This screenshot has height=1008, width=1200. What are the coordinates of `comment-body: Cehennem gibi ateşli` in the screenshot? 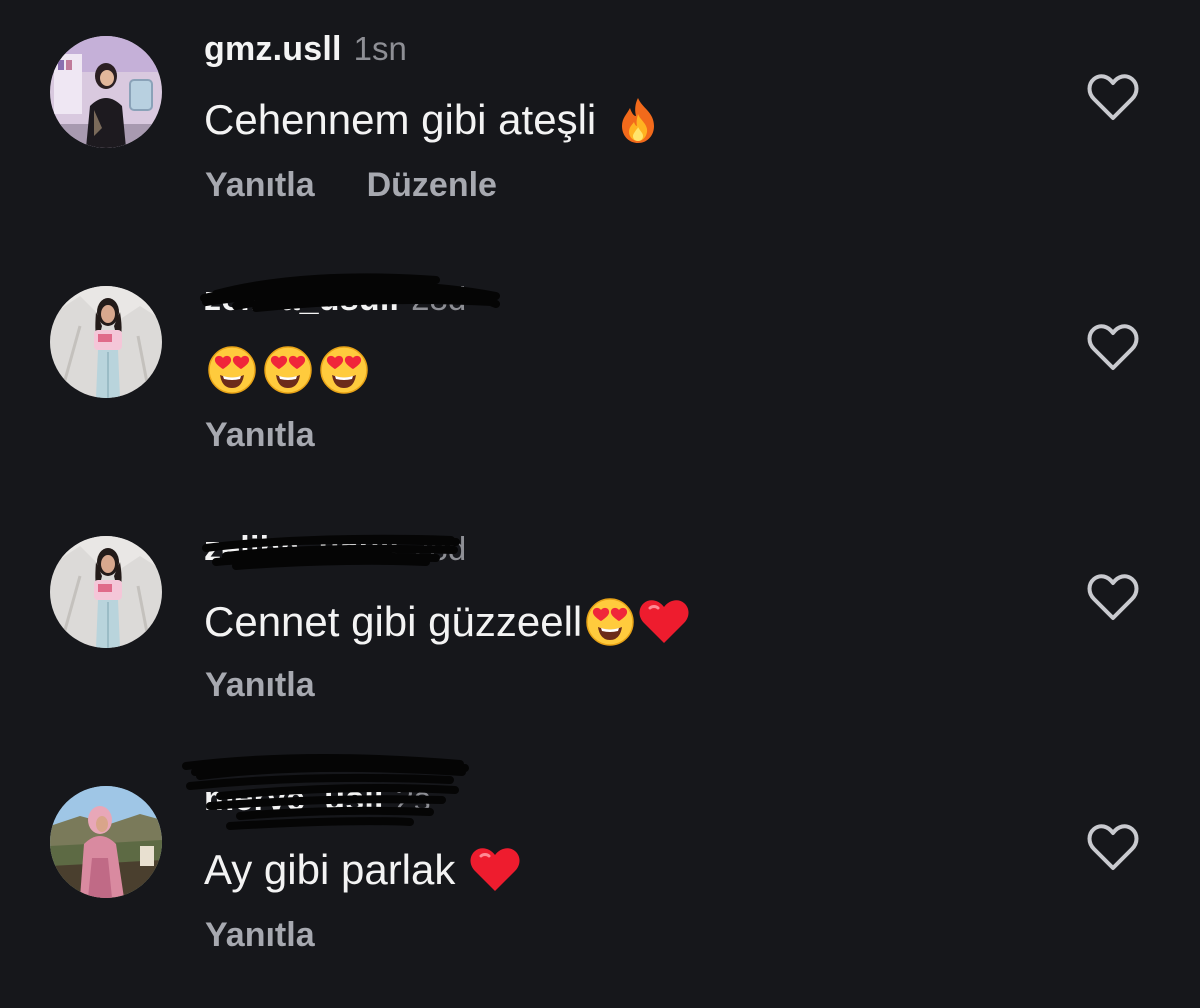 It's located at (400, 119).